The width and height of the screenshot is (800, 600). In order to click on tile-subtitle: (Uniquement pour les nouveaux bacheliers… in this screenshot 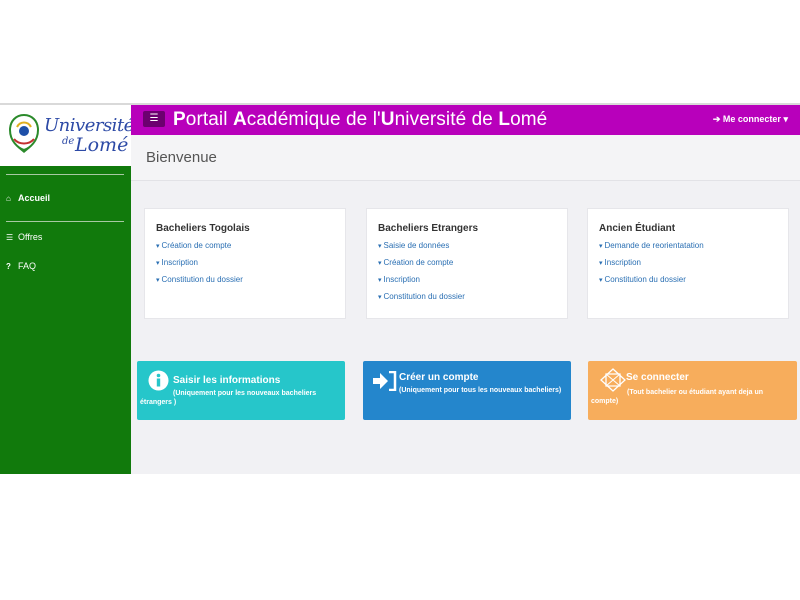, I will do `click(228, 398)`.